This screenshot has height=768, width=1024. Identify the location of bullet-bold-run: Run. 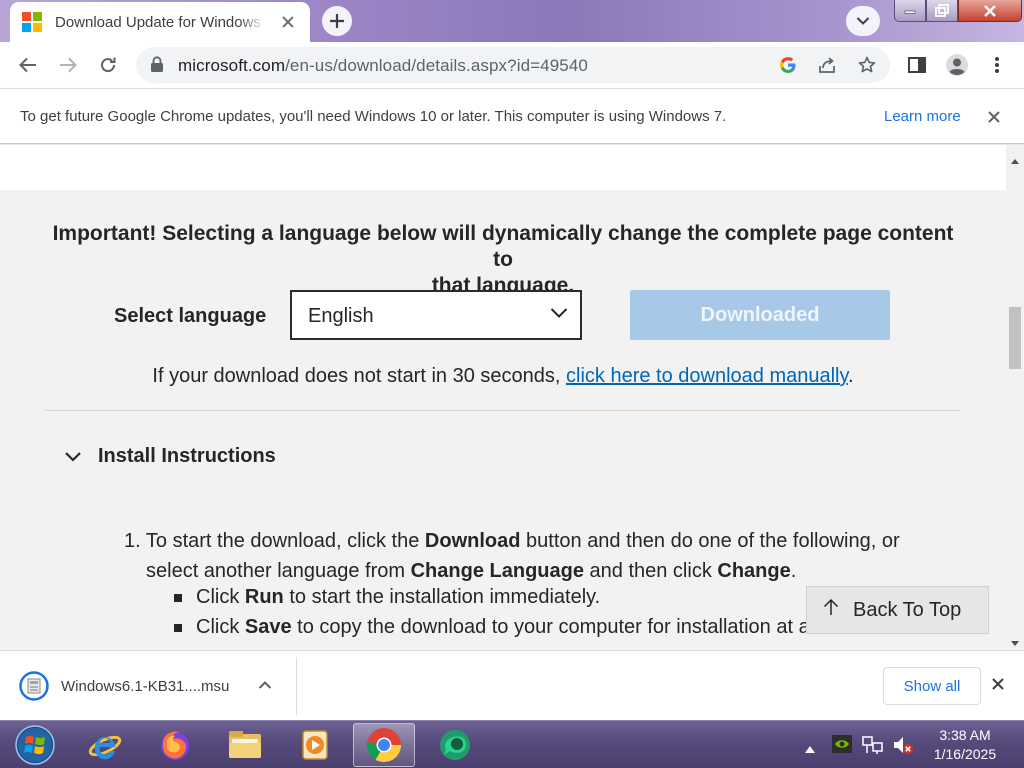
(264, 597).